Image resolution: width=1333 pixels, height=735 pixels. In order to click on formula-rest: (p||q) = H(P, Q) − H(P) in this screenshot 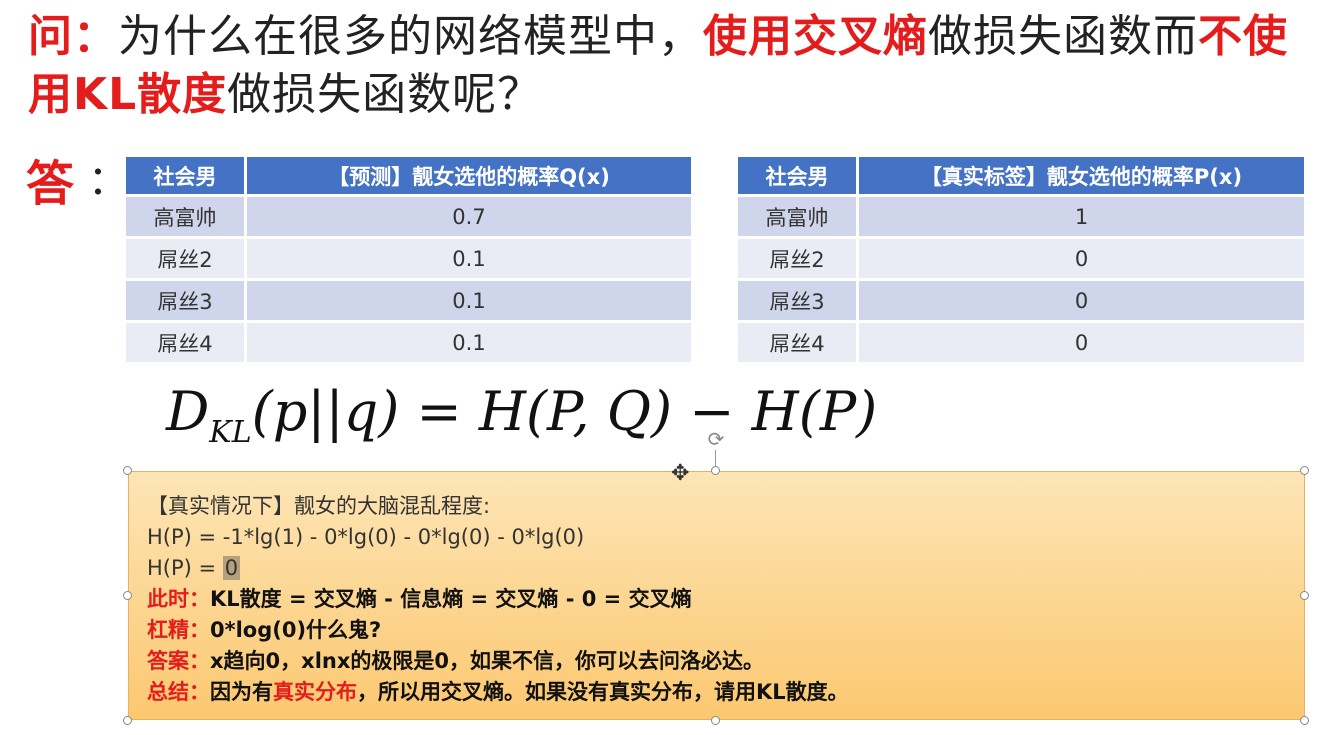, I will do `click(564, 411)`.